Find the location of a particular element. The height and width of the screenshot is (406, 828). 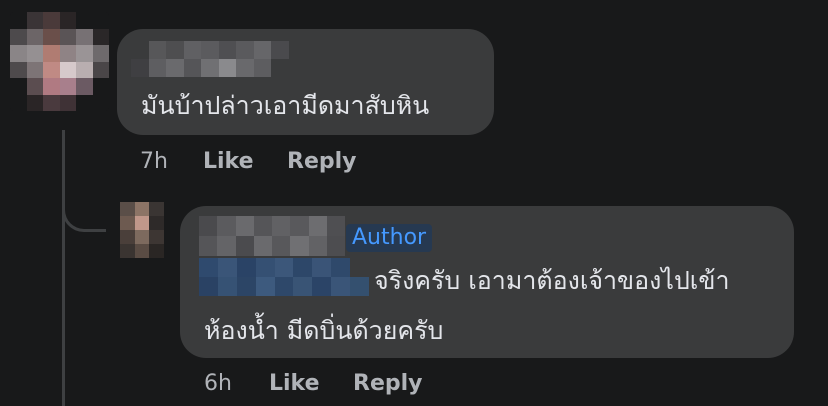

comment-timestamp: 7h is located at coordinates (154, 162).